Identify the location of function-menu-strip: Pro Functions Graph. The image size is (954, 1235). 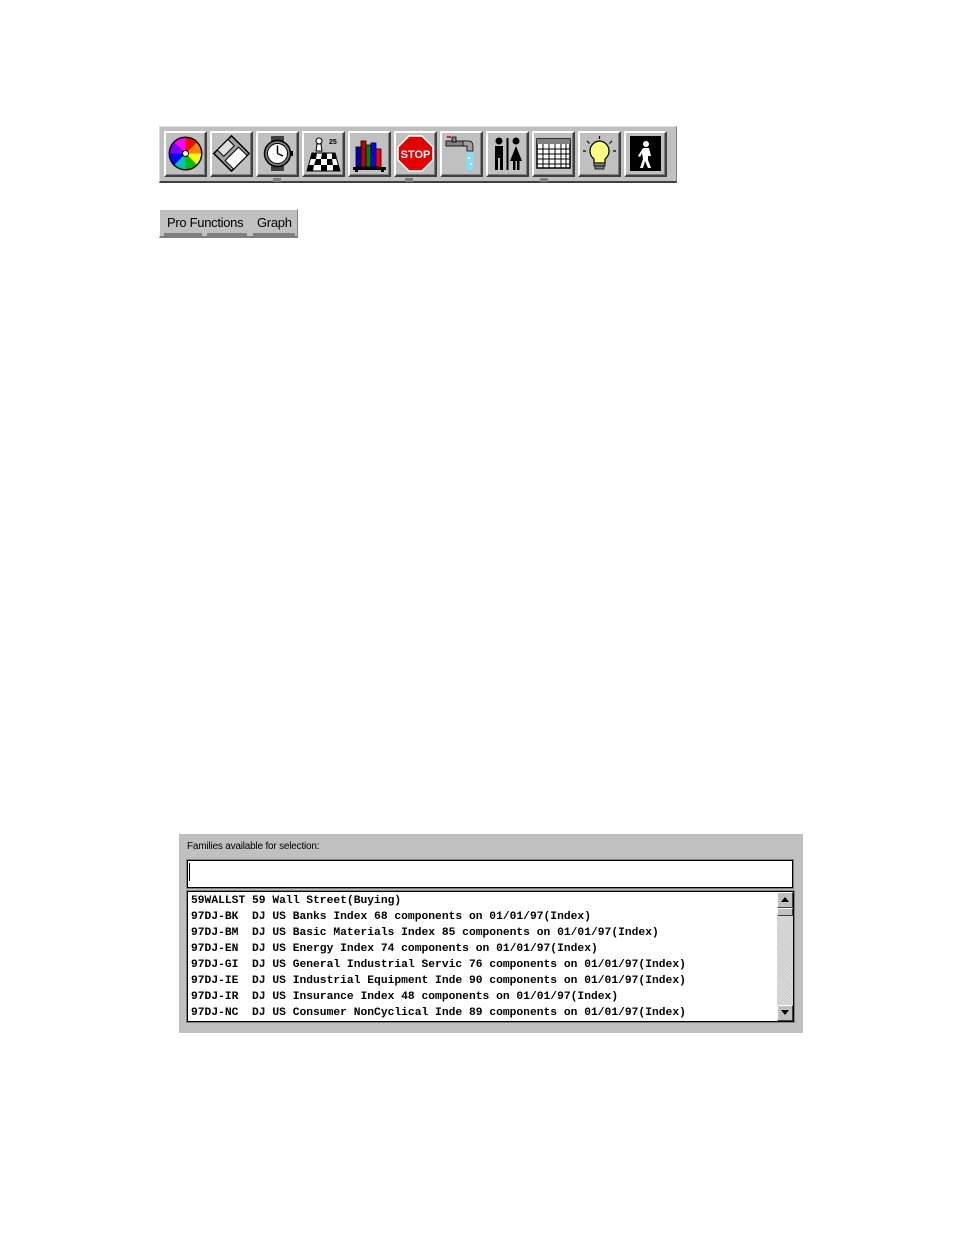
(228, 223).